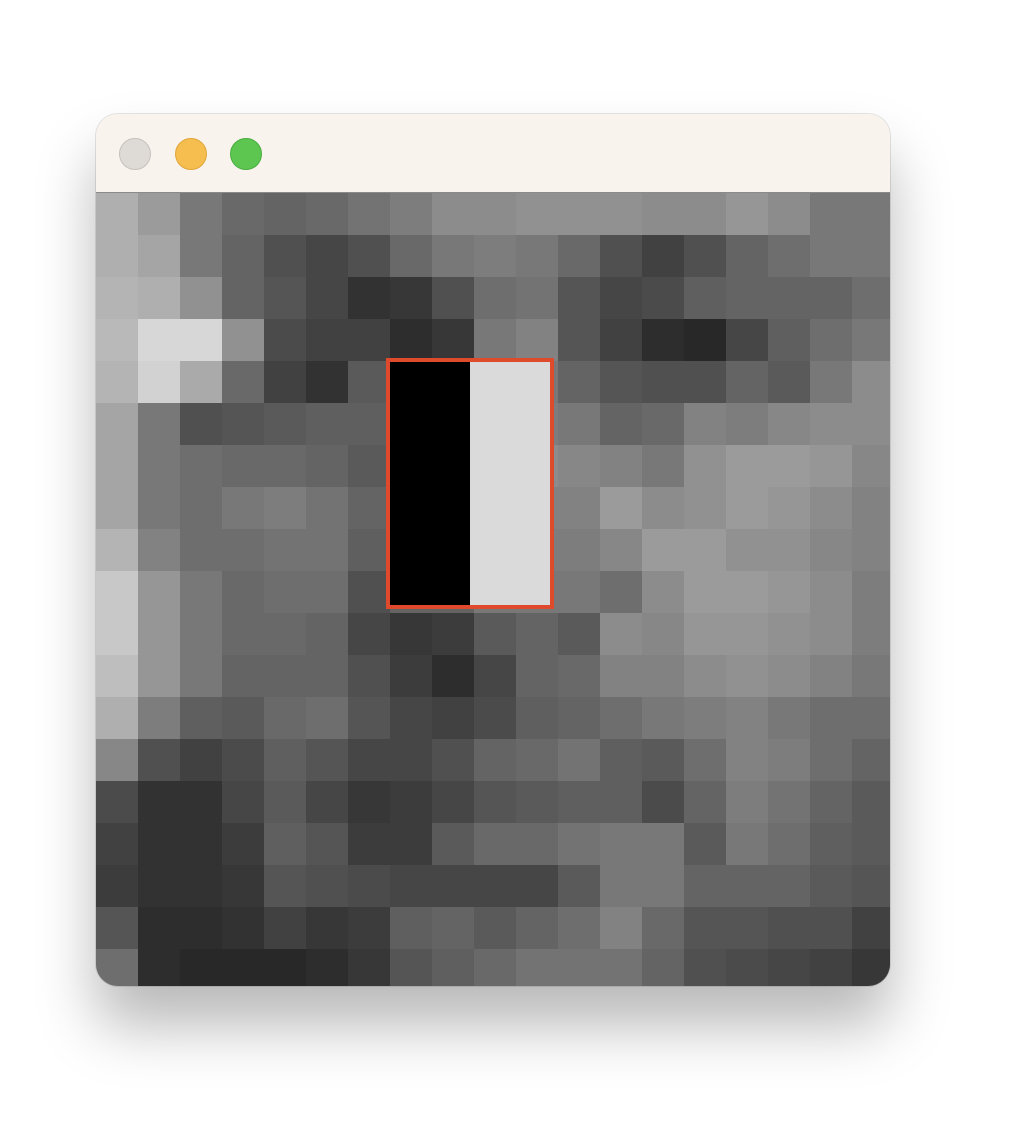 The image size is (1018, 1128). I want to click on minimize-button, so click(191, 154).